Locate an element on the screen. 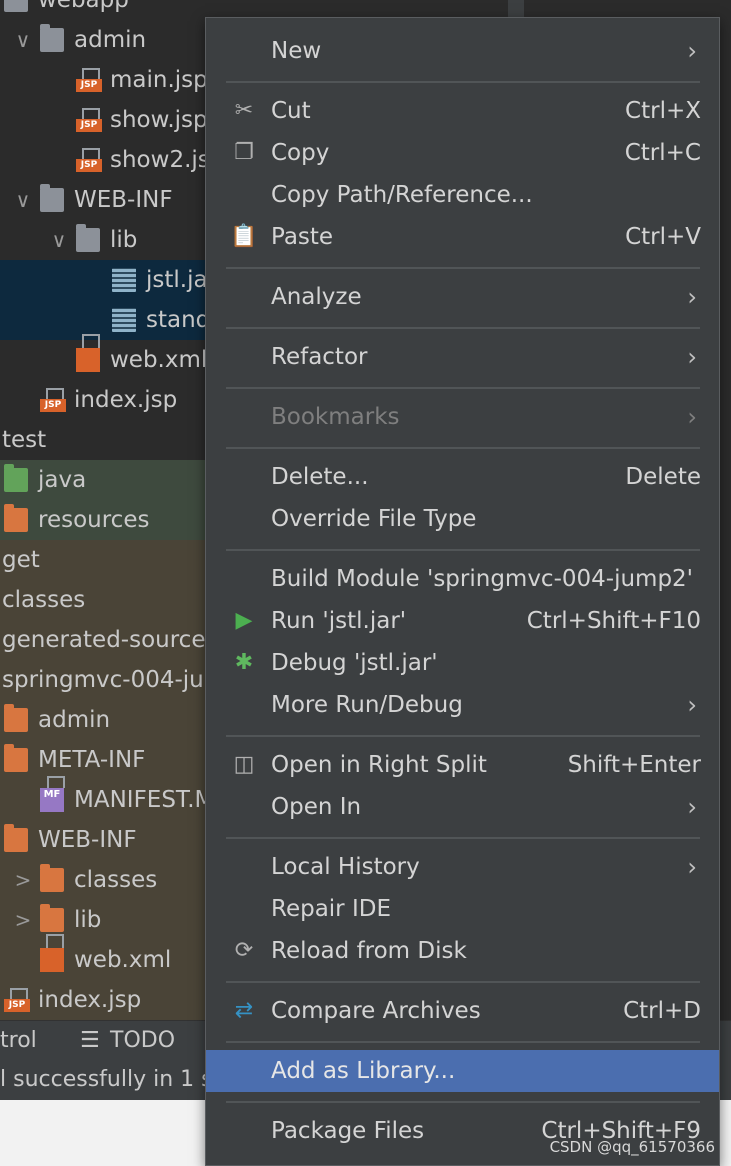 This screenshot has height=1166, width=731. menu-item-override-file-type: Override File Type is located at coordinates (462, 519).